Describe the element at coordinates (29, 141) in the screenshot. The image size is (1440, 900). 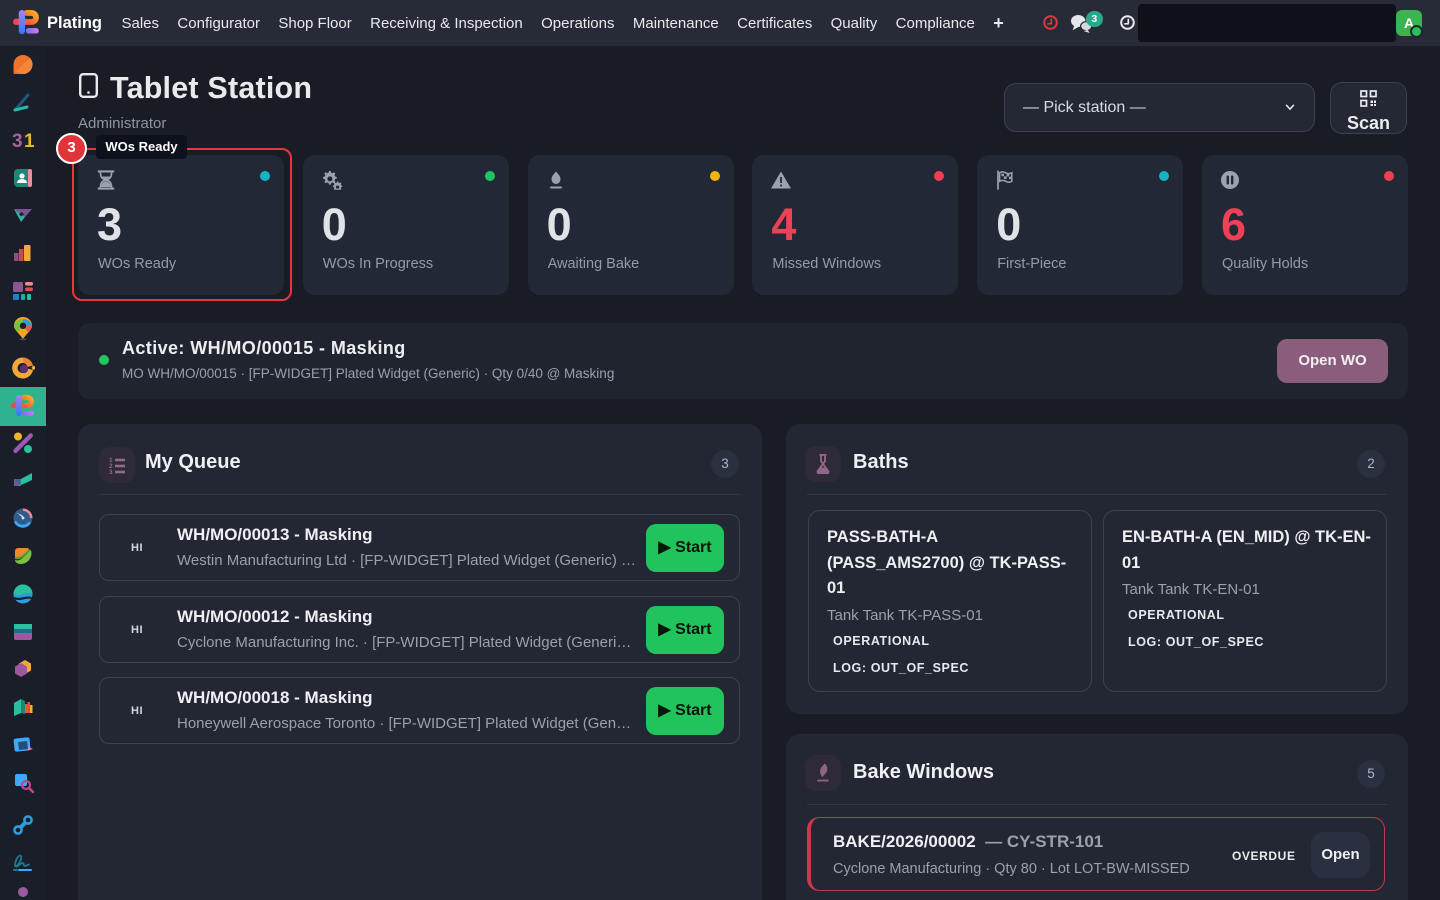
I see `svg-text: 1` at that location.